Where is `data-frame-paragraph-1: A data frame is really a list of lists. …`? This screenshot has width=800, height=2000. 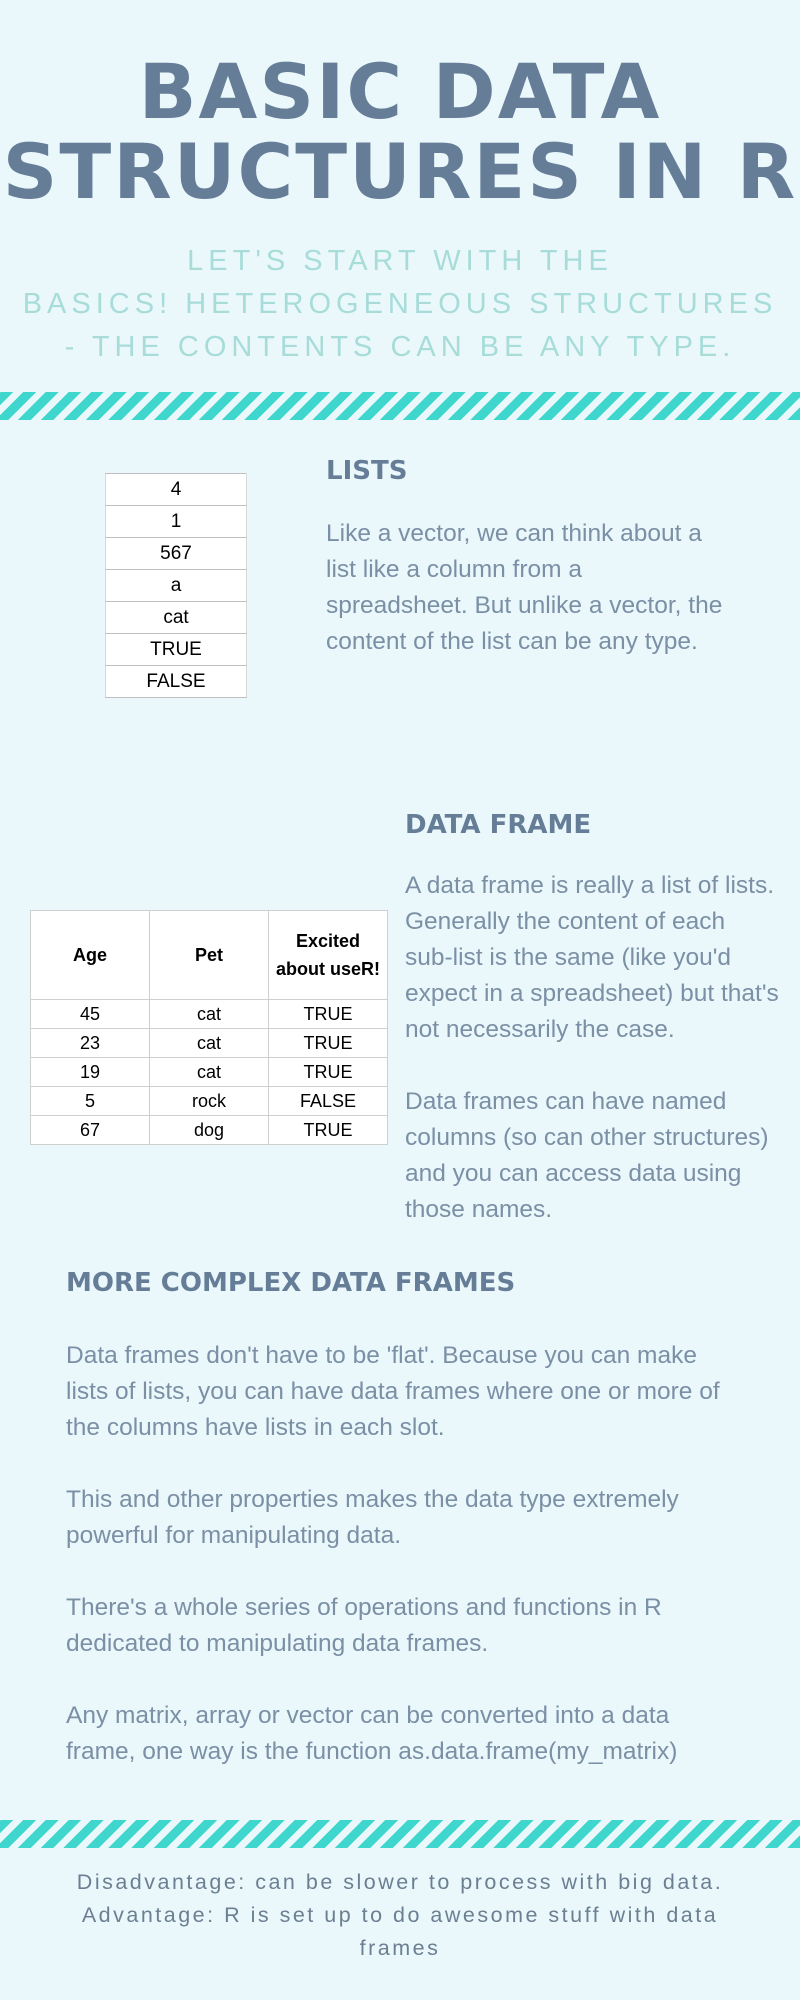
data-frame-paragraph-1: A data frame is really a list of lists. … is located at coordinates (601, 958).